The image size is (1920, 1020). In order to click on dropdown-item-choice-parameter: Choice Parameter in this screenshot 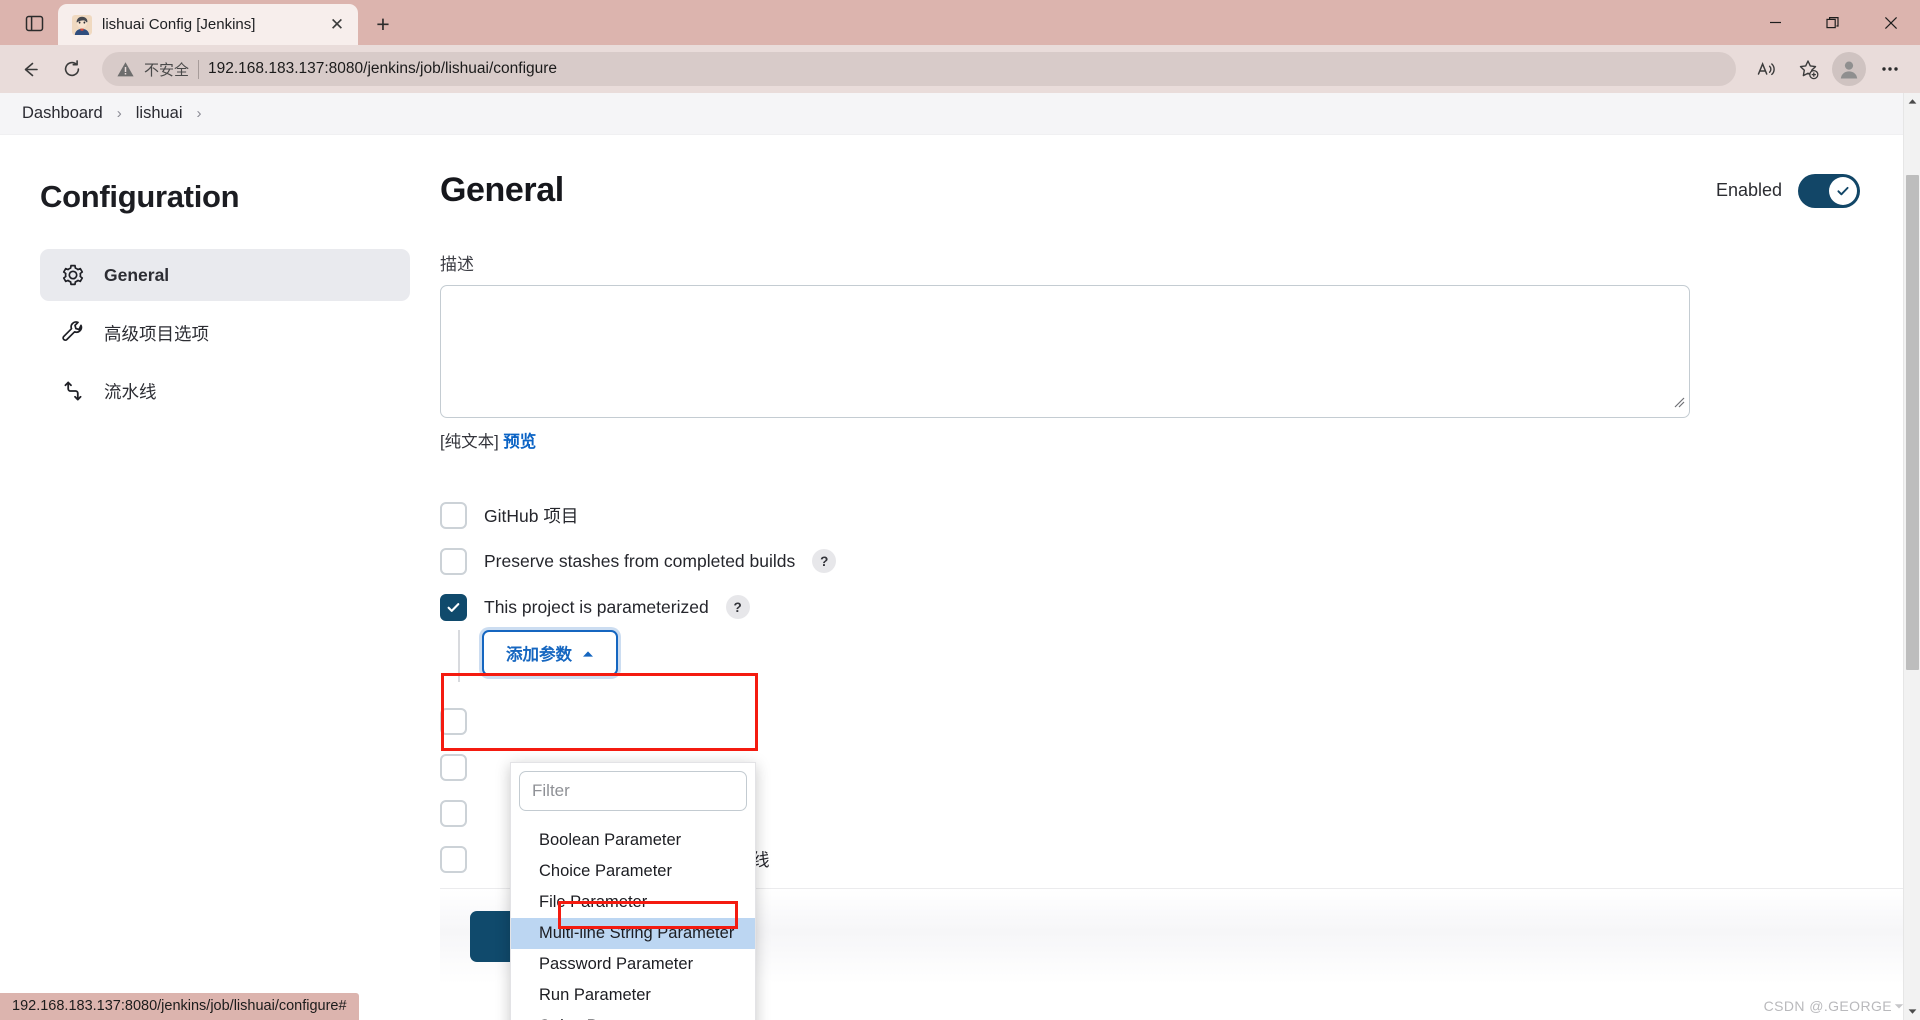, I will do `click(633, 871)`.